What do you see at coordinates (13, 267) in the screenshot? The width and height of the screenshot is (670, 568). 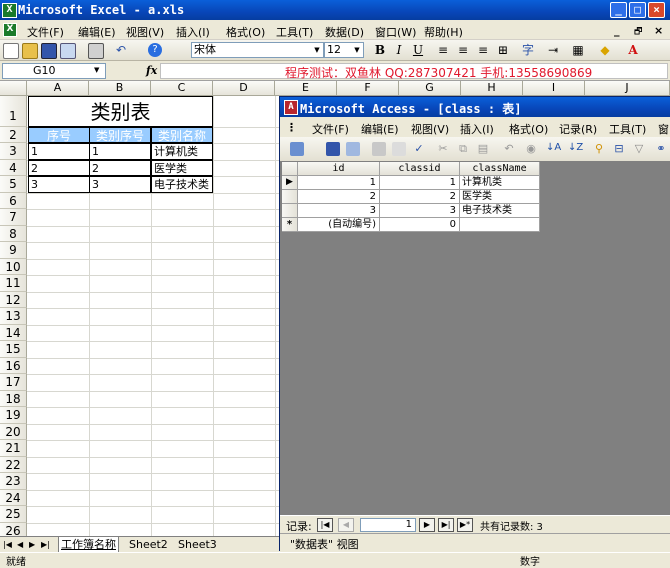 I see `row-header: 10` at bounding box center [13, 267].